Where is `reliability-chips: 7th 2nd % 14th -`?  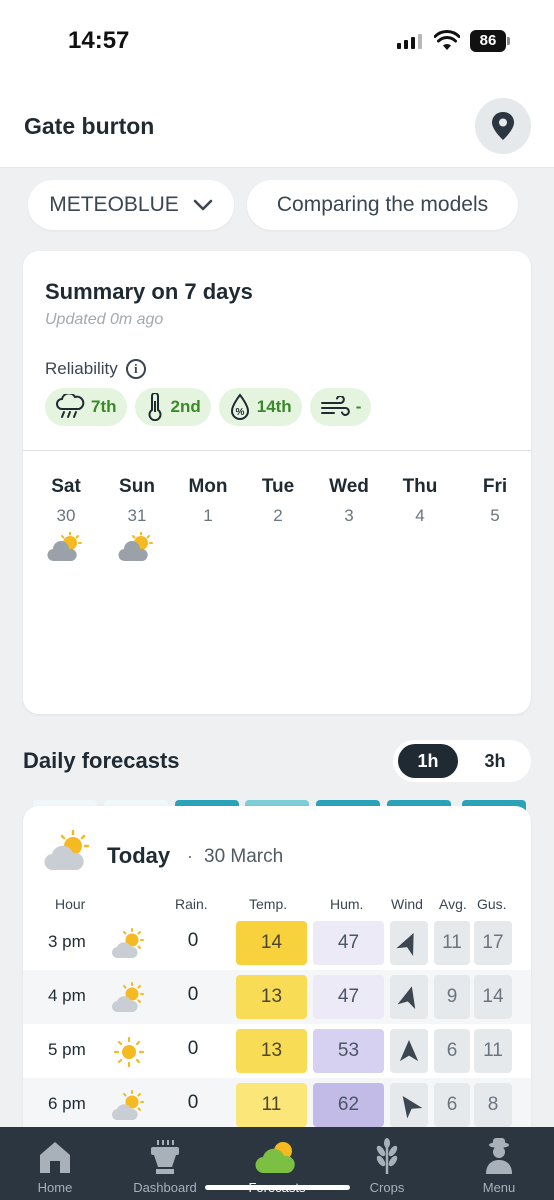 reliability-chips: 7th 2nd % 14th - is located at coordinates (208, 407).